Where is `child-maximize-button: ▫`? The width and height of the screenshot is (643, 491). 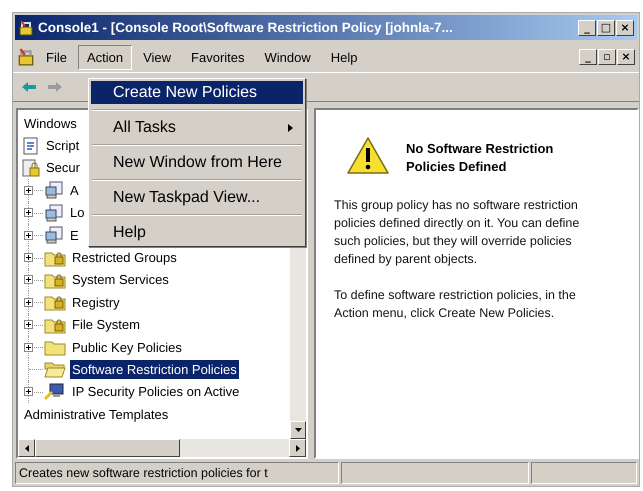 child-maximize-button: ▫ is located at coordinates (607, 57).